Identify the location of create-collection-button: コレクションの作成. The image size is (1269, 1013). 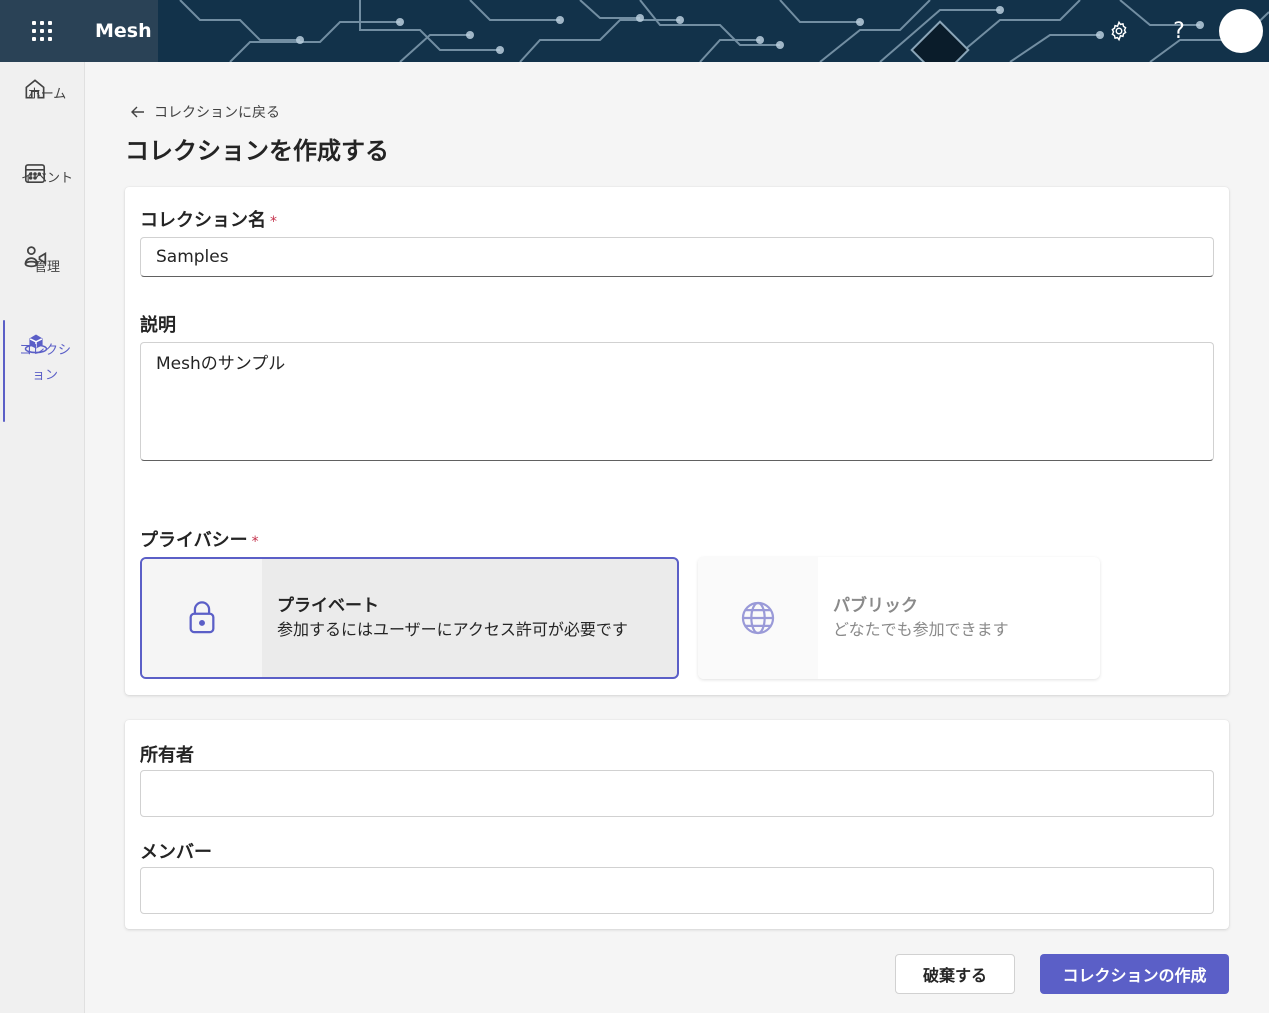
(1134, 974).